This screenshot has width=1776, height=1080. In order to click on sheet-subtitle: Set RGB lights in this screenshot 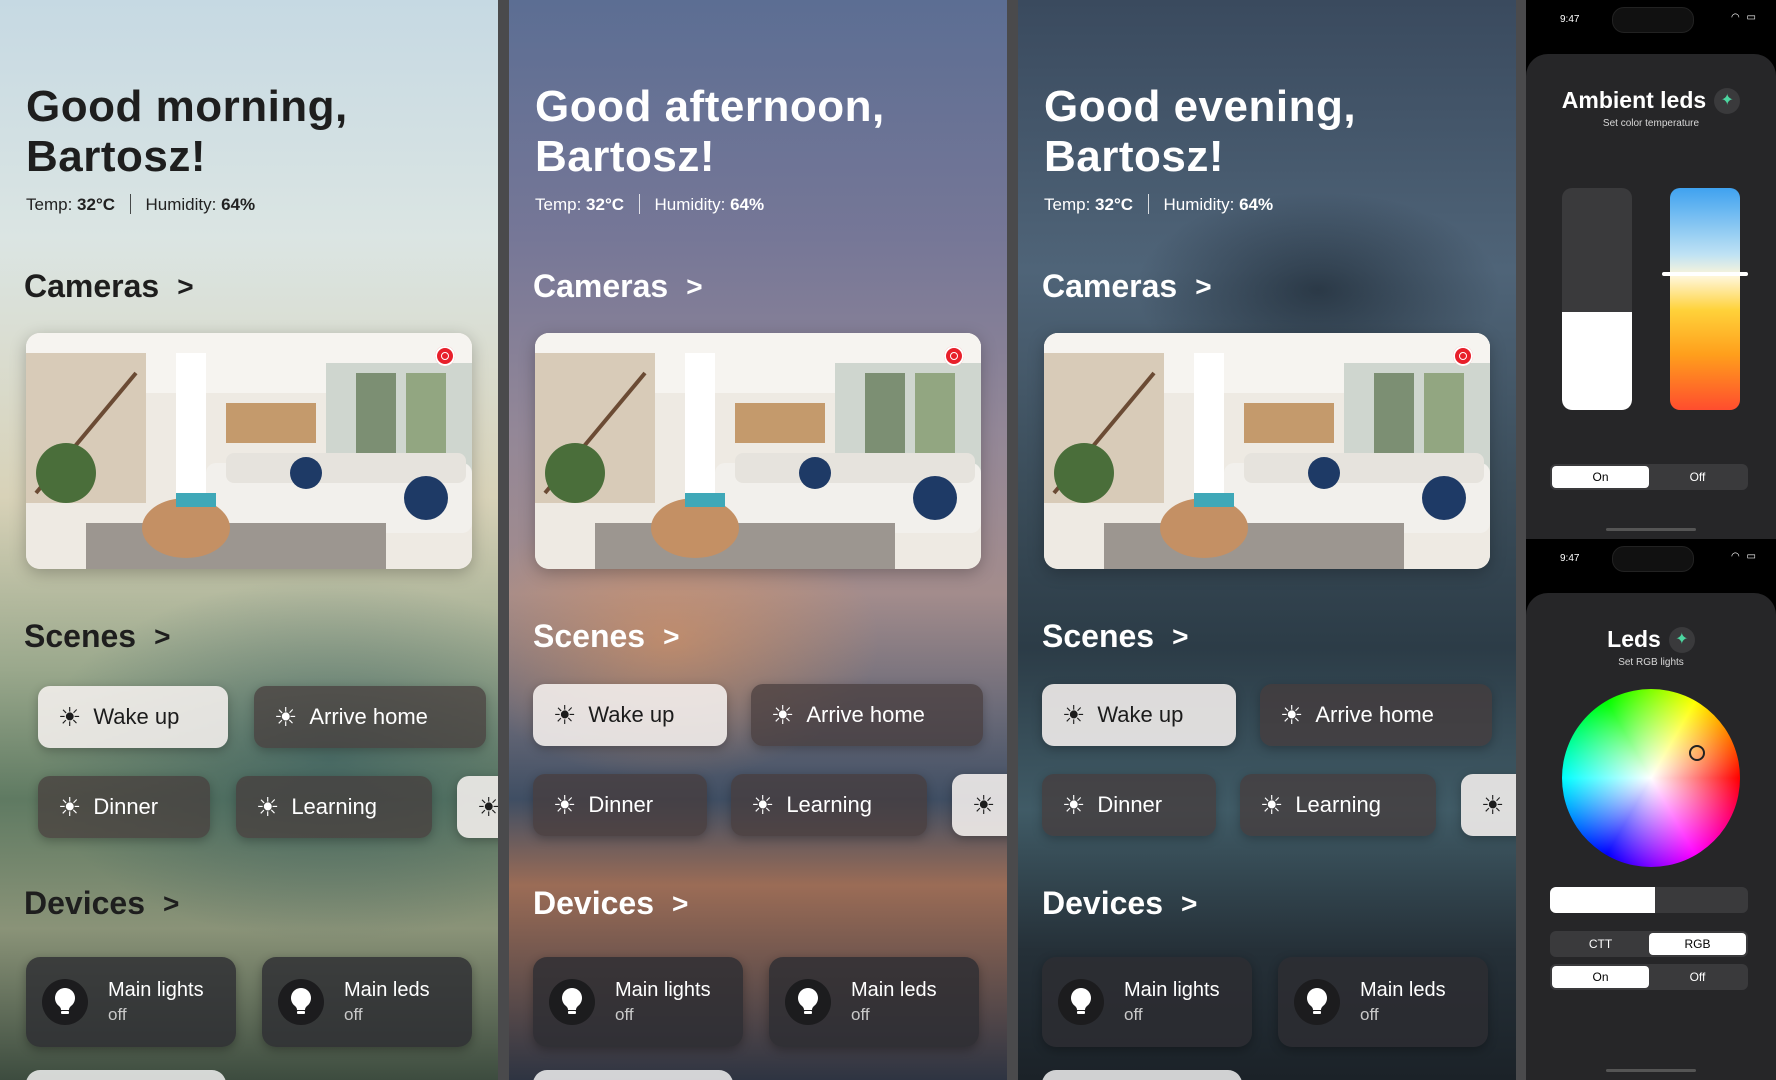, I will do `click(1651, 662)`.